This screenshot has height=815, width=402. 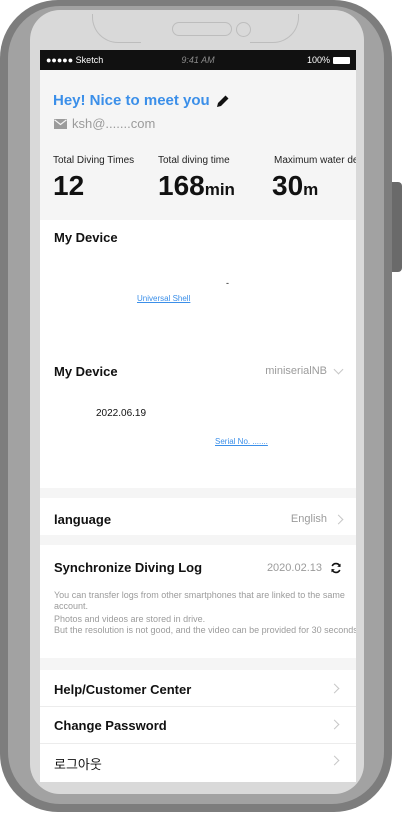 What do you see at coordinates (341, 60) in the screenshot?
I see `battery-icon` at bounding box center [341, 60].